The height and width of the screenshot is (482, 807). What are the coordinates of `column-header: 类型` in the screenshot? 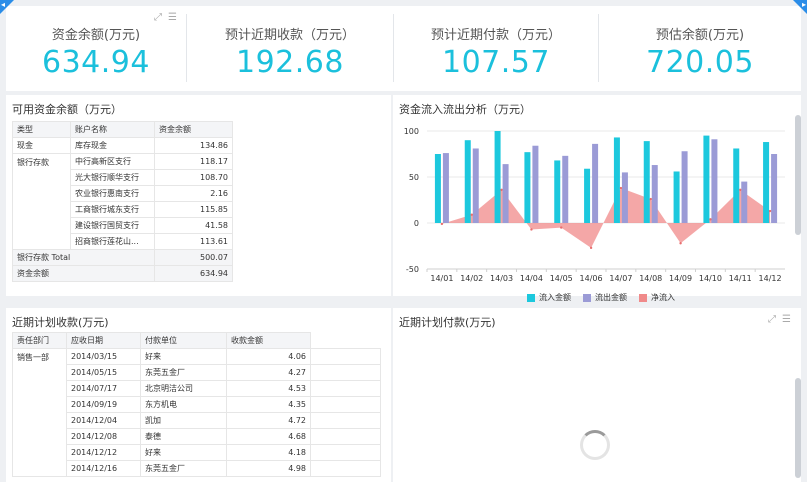 It's located at (41, 129).